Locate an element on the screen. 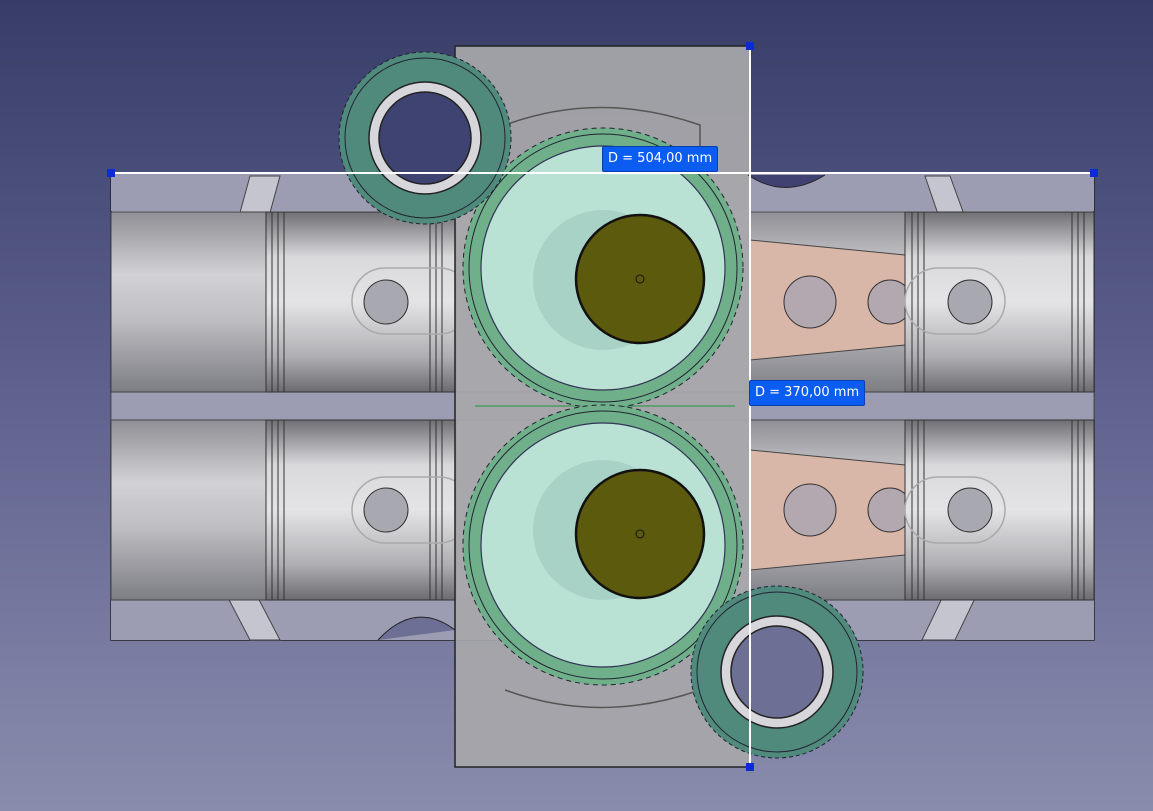 This screenshot has width=1153, height=811. crankshaft-journal-bottom is located at coordinates (640, 534).